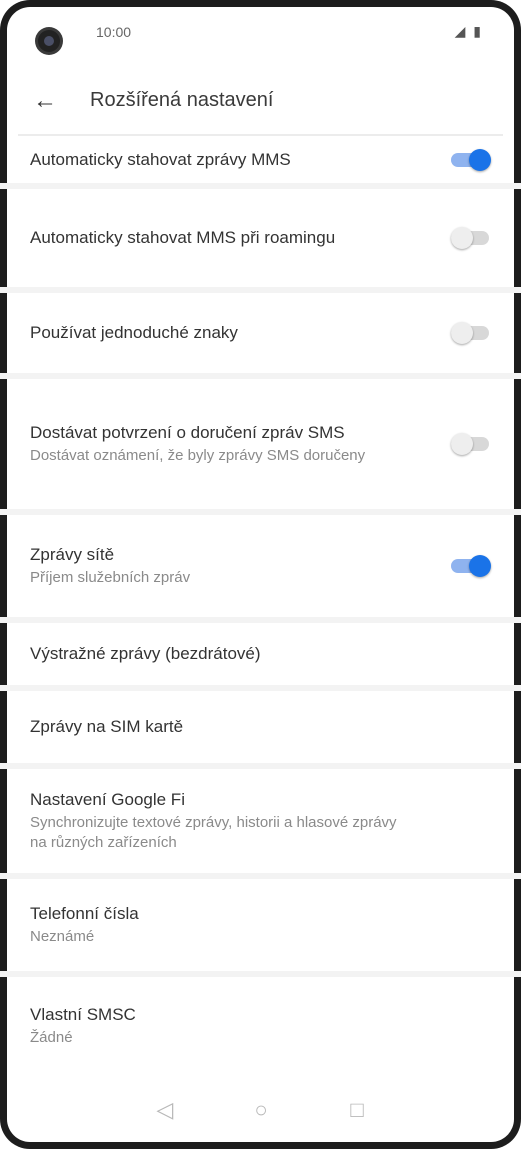  I want to click on setting-title: Používat jednoduché znaky, so click(134, 332).